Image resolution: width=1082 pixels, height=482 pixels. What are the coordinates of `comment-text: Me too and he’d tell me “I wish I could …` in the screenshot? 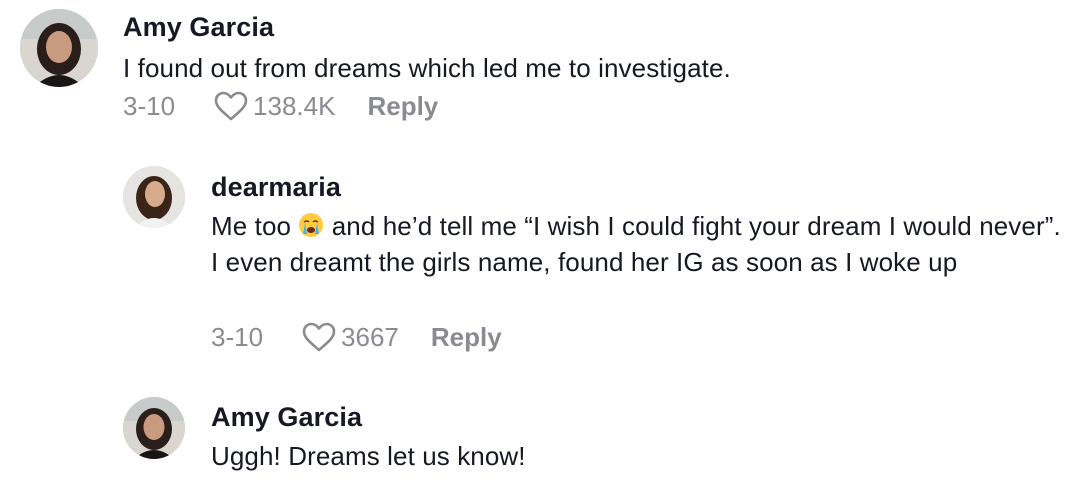 It's located at (641, 244).